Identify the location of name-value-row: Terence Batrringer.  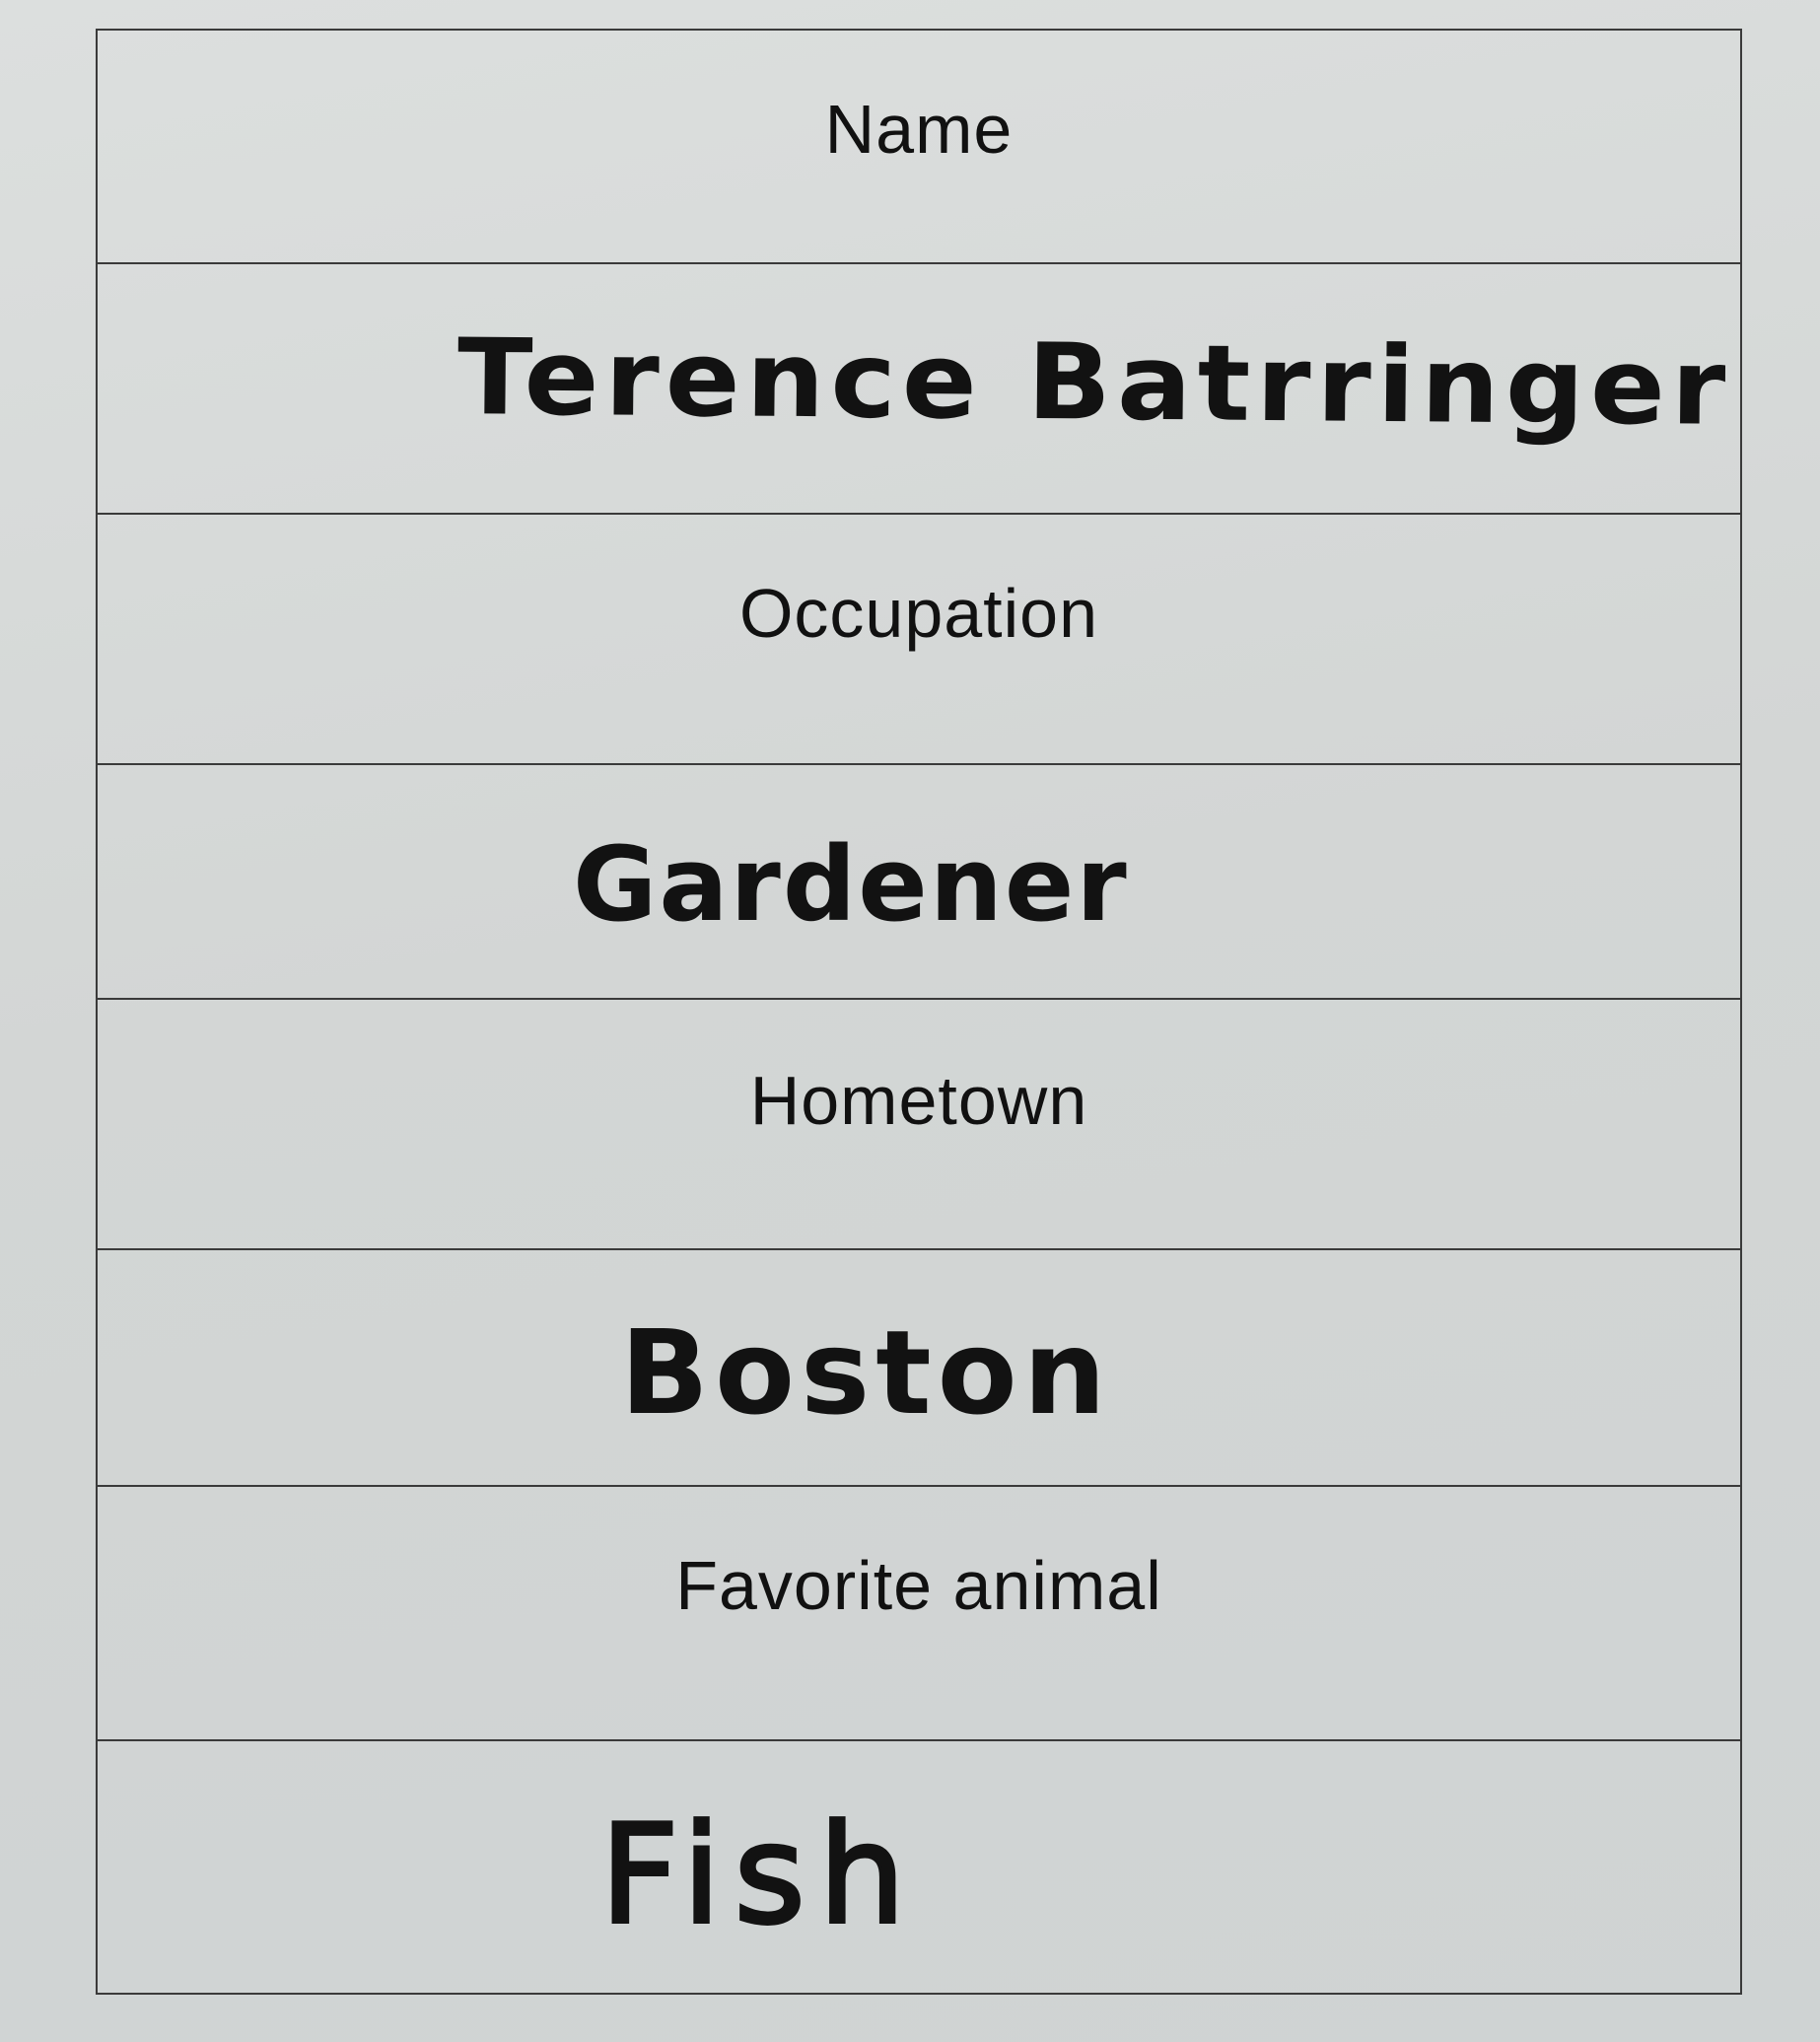
(919, 389).